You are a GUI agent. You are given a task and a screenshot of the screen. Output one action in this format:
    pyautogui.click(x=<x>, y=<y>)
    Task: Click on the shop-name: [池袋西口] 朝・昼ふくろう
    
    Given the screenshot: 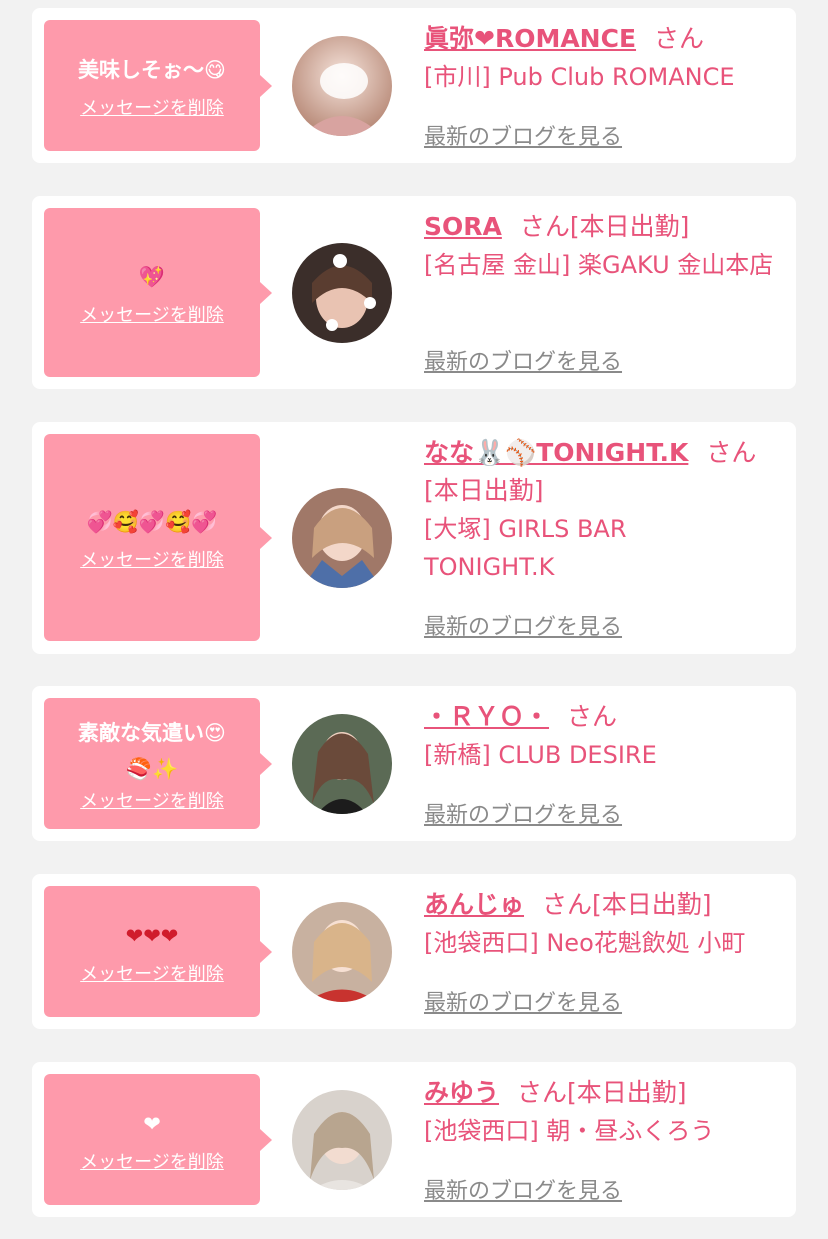 What is the action you would take?
    pyautogui.click(x=569, y=1131)
    